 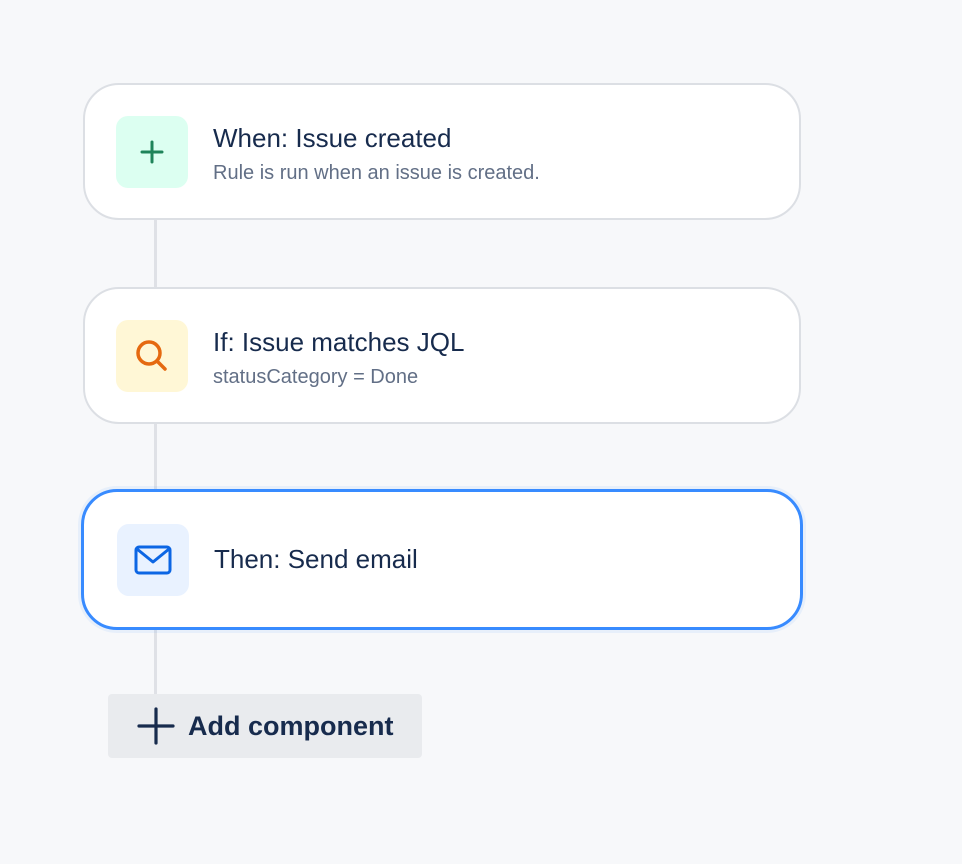 I want to click on add-component-button: Add component, so click(x=265, y=726).